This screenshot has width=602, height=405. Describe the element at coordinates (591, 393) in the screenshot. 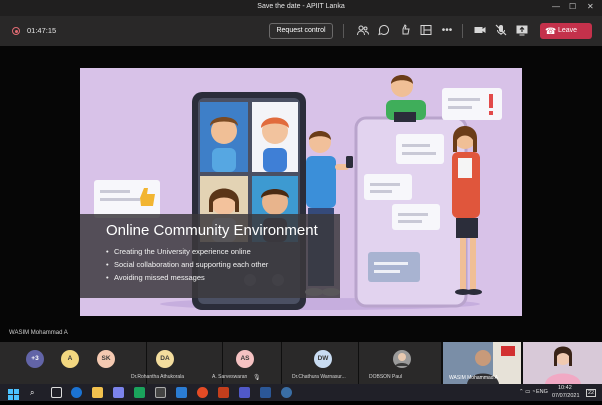

I see `notification-badge: 22` at that location.